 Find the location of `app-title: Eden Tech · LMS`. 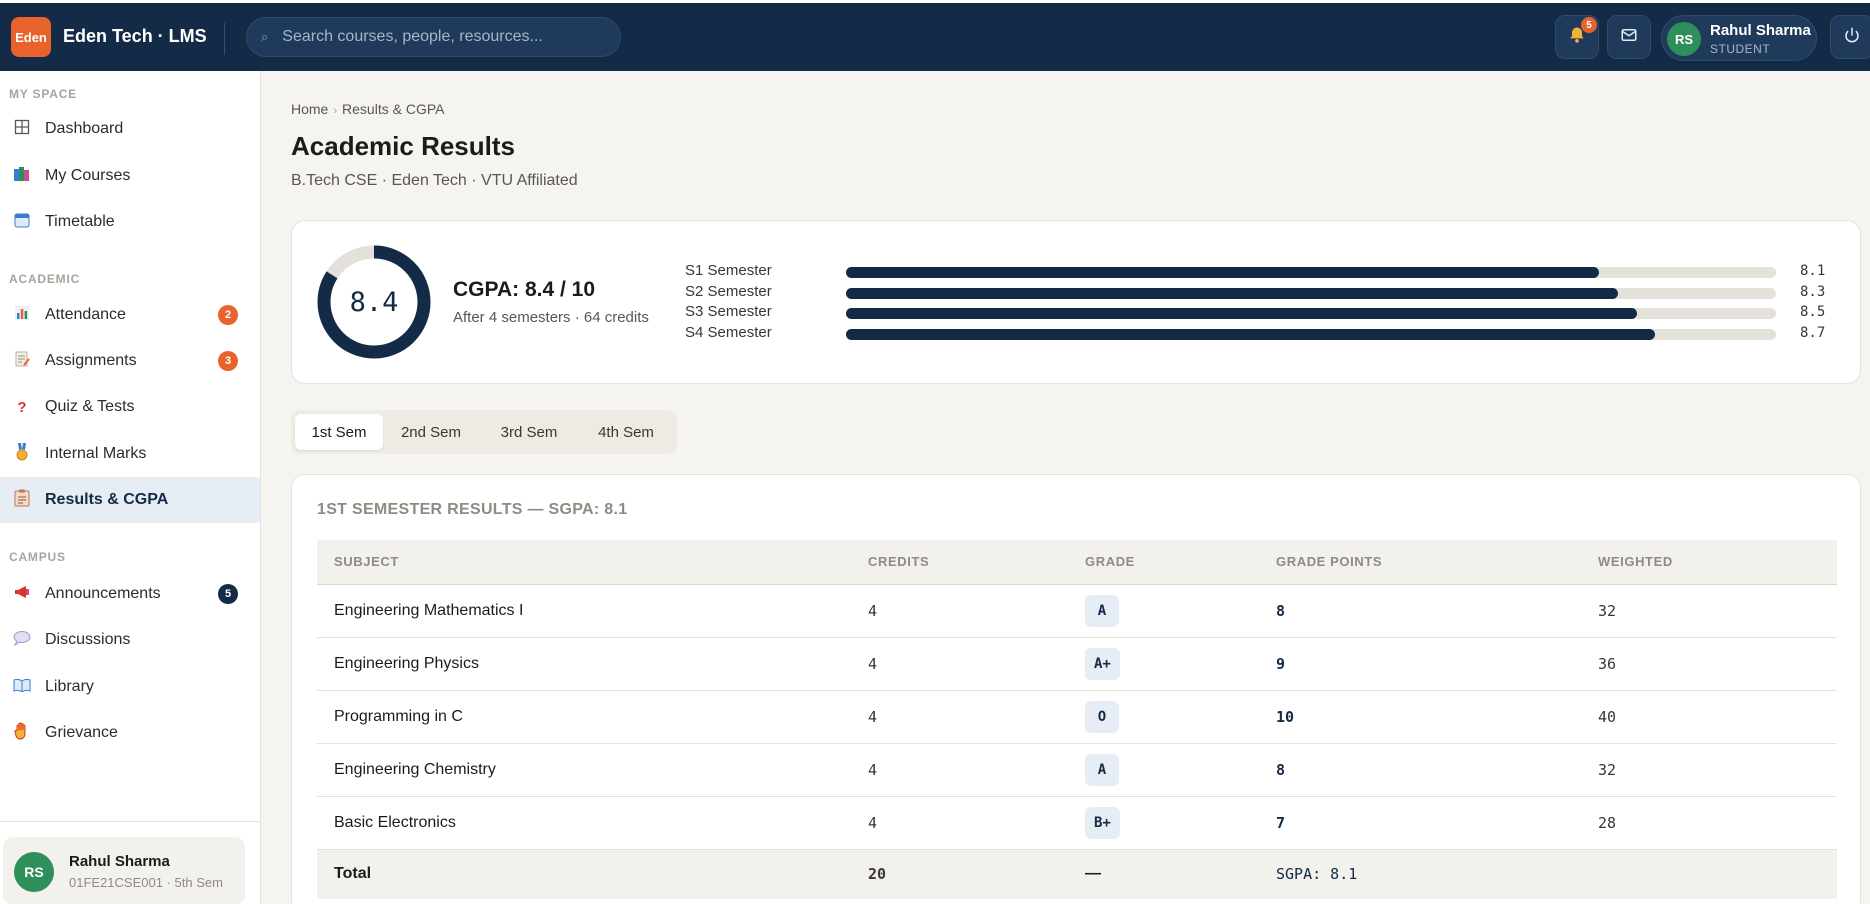

app-title: Eden Tech · LMS is located at coordinates (135, 36).